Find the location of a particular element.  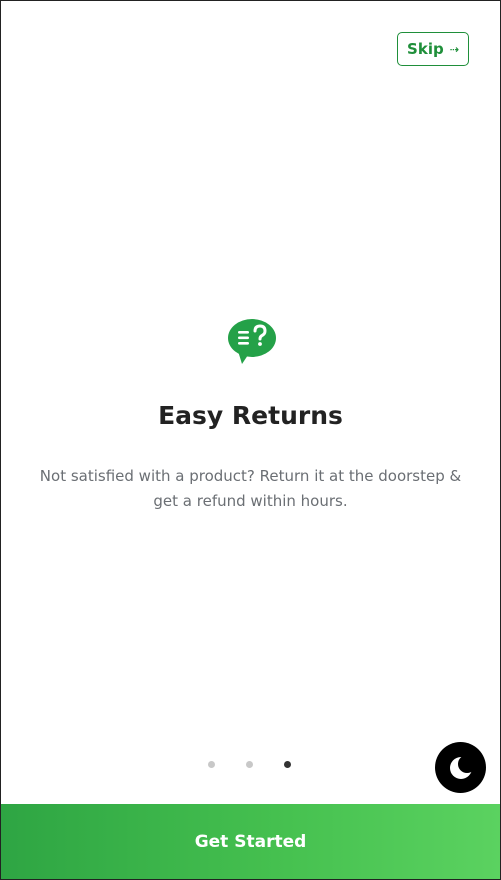

slide-title: Easy Returns is located at coordinates (250, 415).